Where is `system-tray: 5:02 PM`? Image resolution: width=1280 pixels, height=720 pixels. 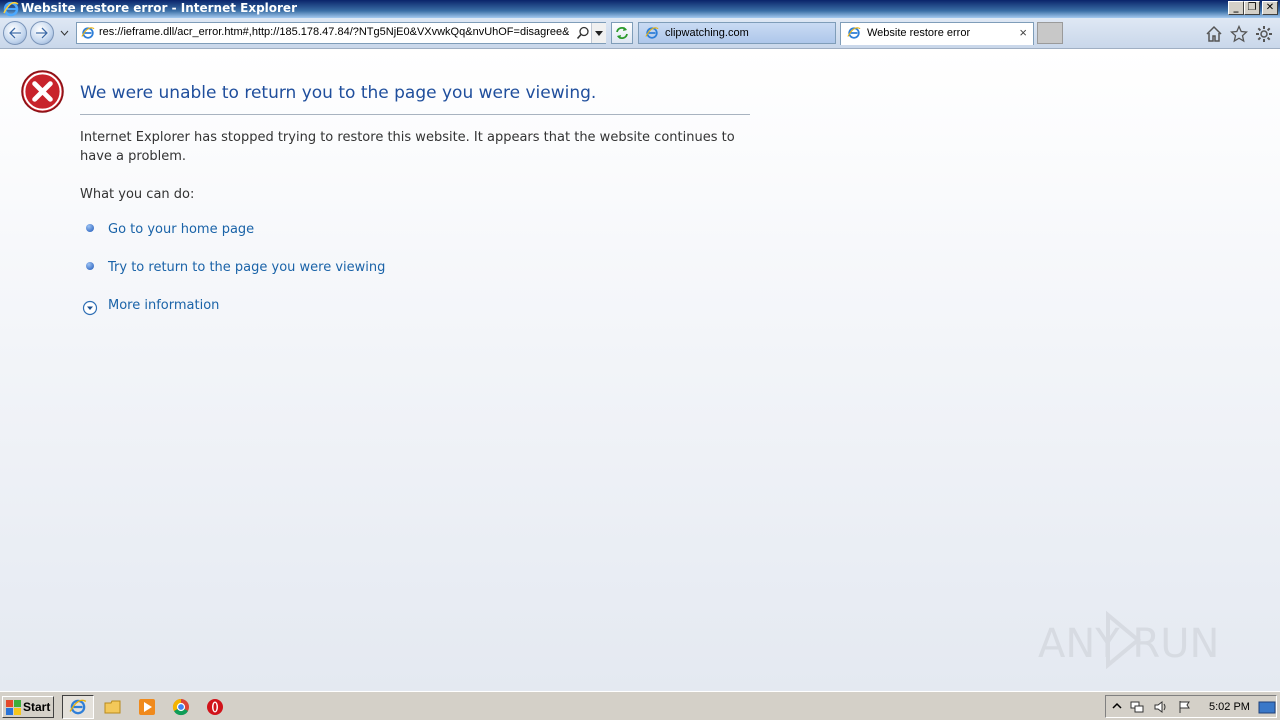 system-tray: 5:02 PM is located at coordinates (1191, 706).